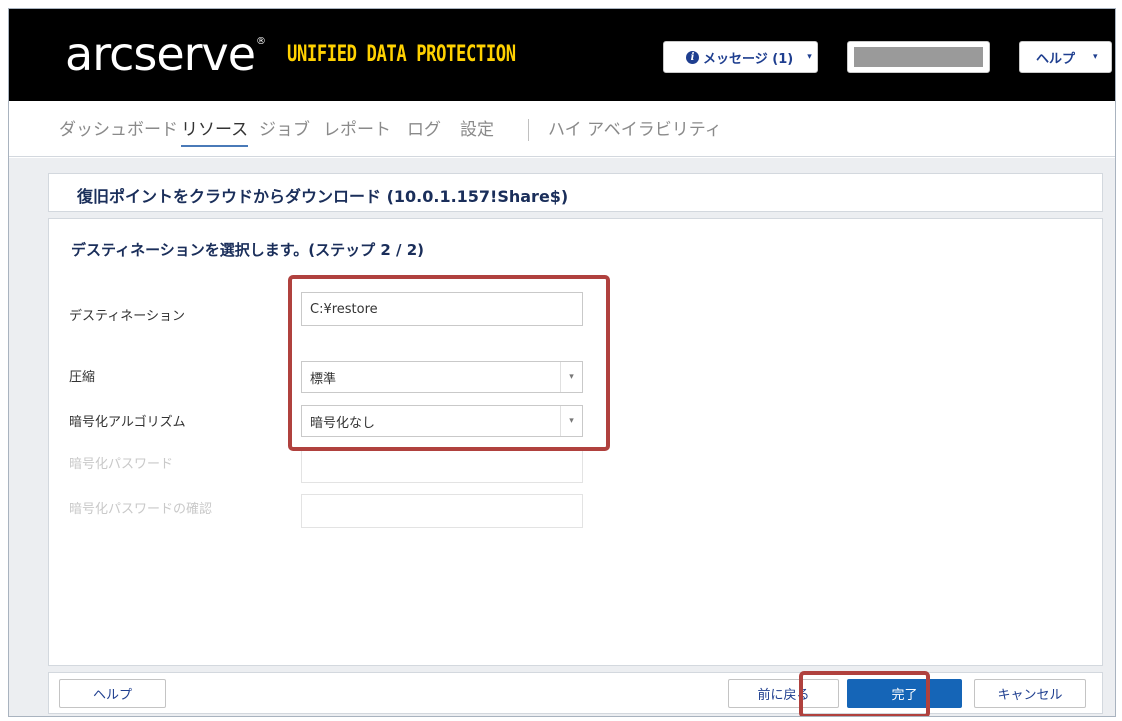 This screenshot has height=721, width=1122. I want to click on help-menu-label: ヘルプ, so click(1056, 59).